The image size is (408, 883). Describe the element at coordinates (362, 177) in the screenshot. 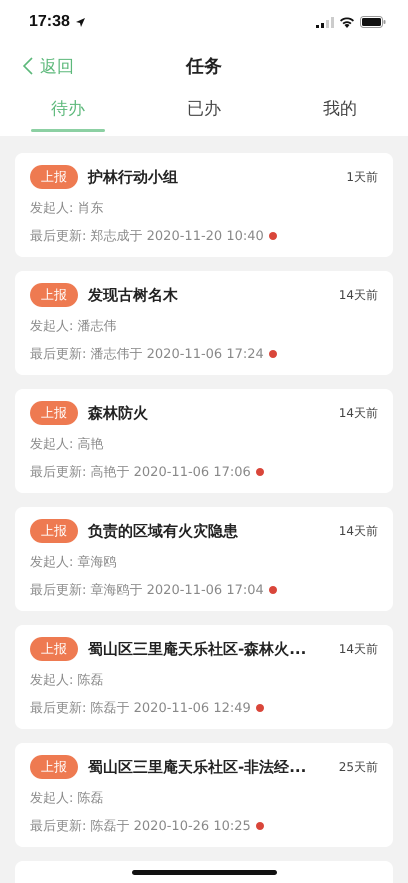

I see `task-age: 1天前` at that location.